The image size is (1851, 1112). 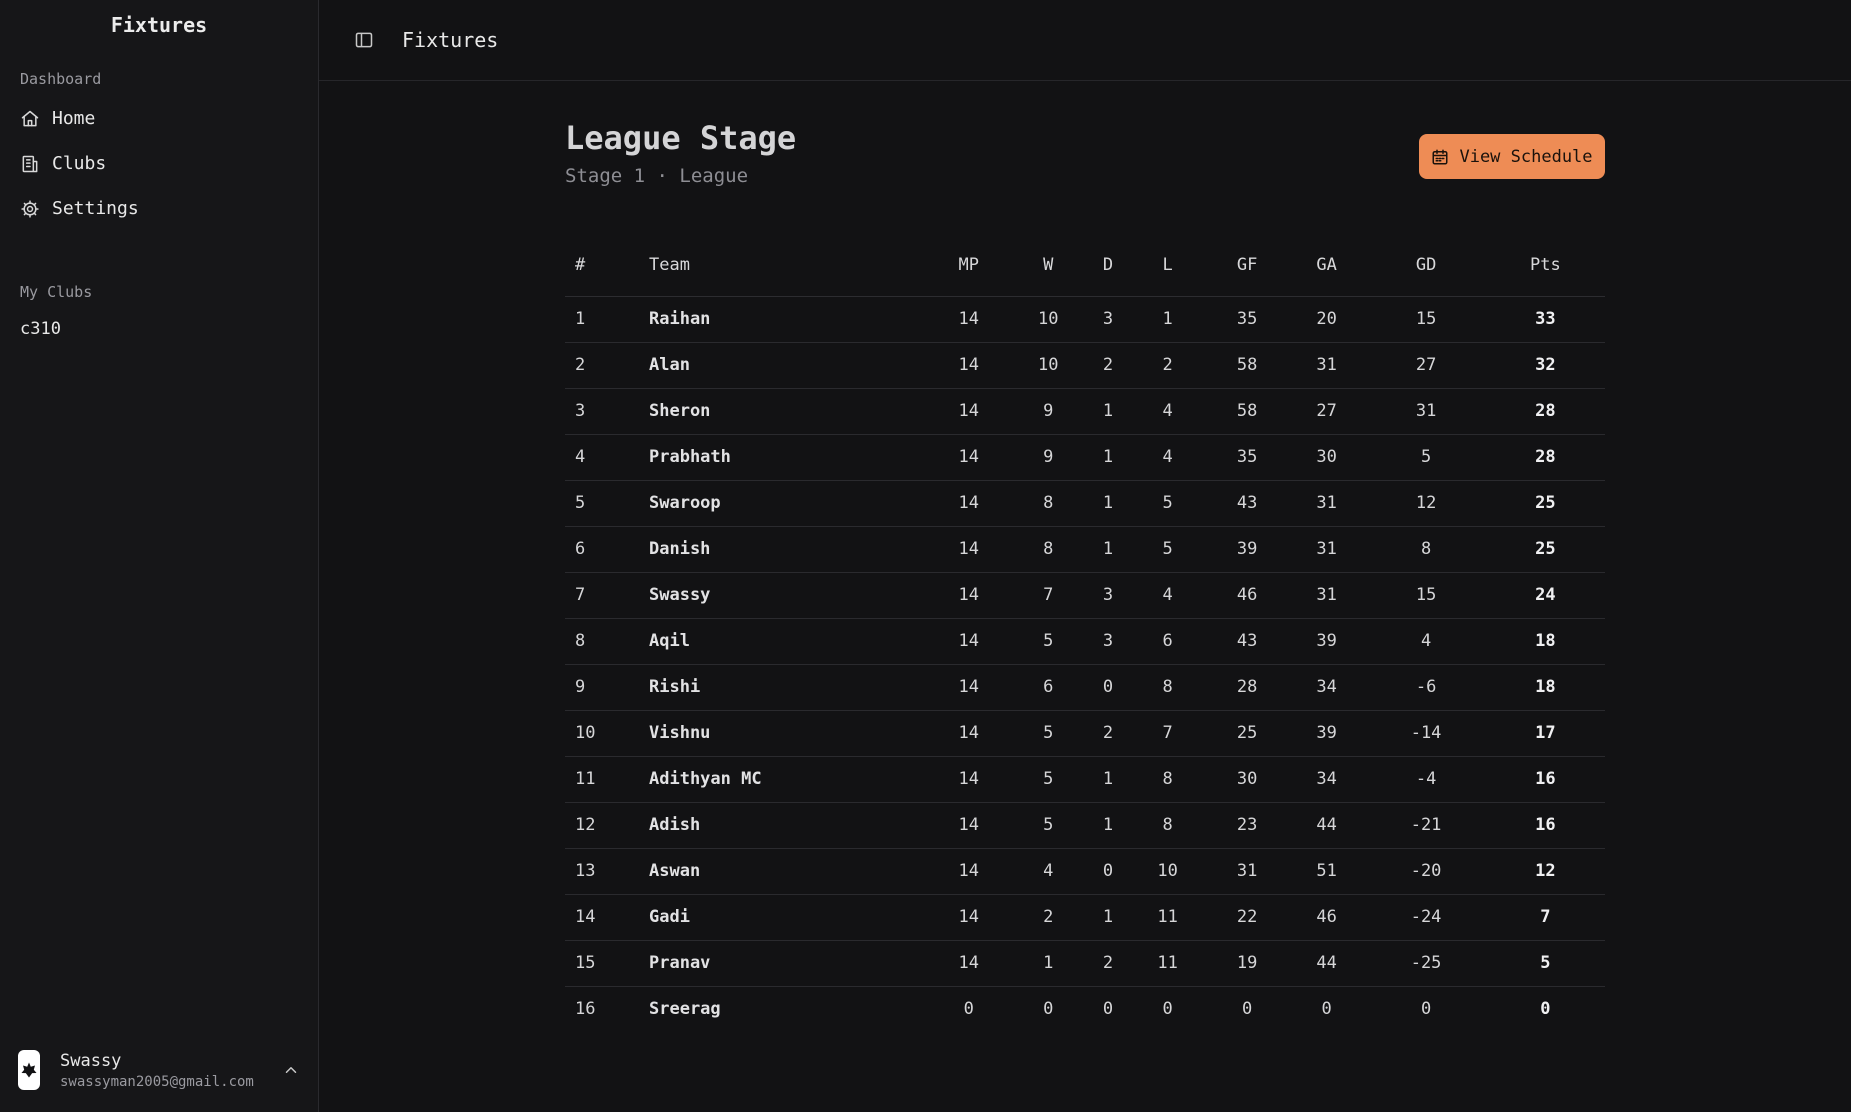 I want to click on cell-losses: 0, so click(x=1167, y=1009).